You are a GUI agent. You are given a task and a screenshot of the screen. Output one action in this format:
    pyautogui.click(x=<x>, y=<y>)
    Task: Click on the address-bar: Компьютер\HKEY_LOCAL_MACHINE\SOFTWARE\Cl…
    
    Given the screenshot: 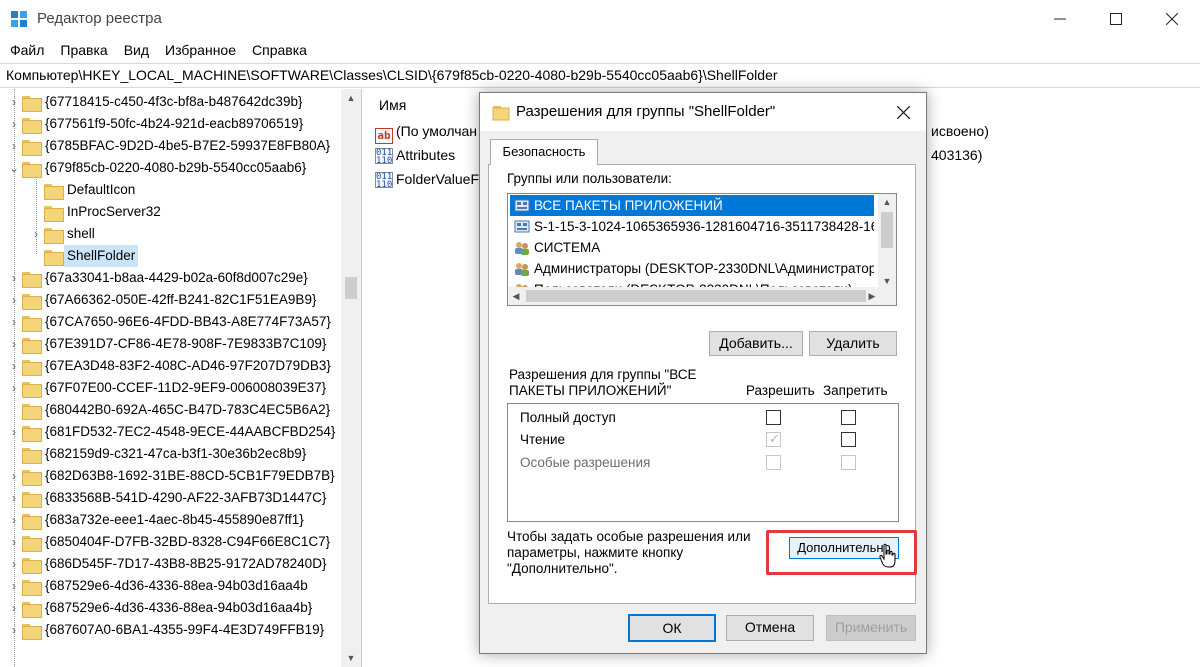 What is the action you would take?
    pyautogui.click(x=600, y=75)
    